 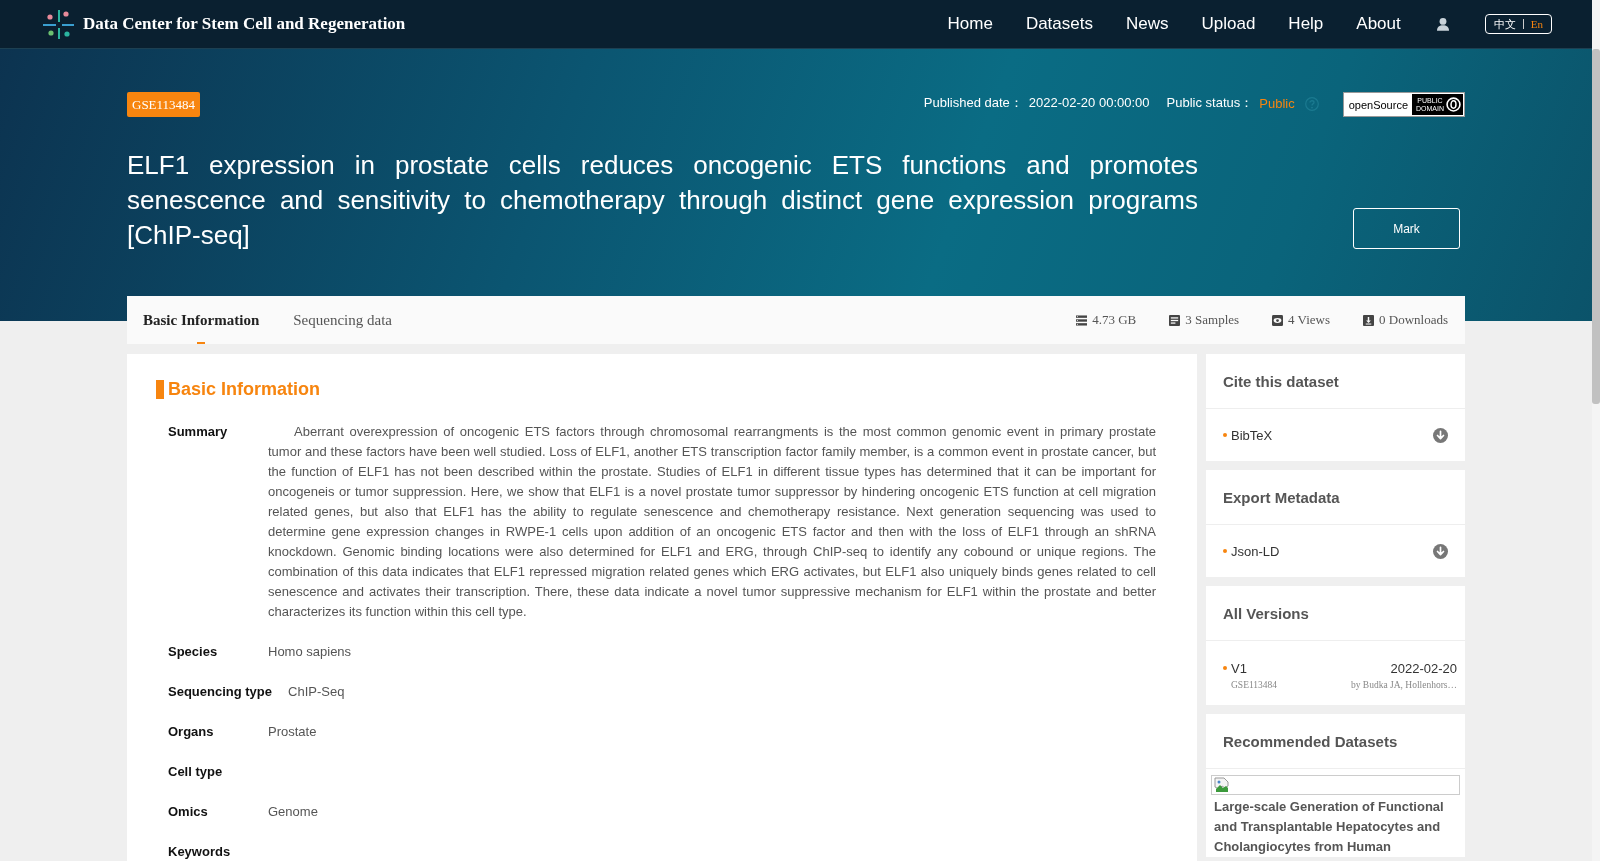 I want to click on stat-text: 4.73 GB, so click(x=1114, y=320).